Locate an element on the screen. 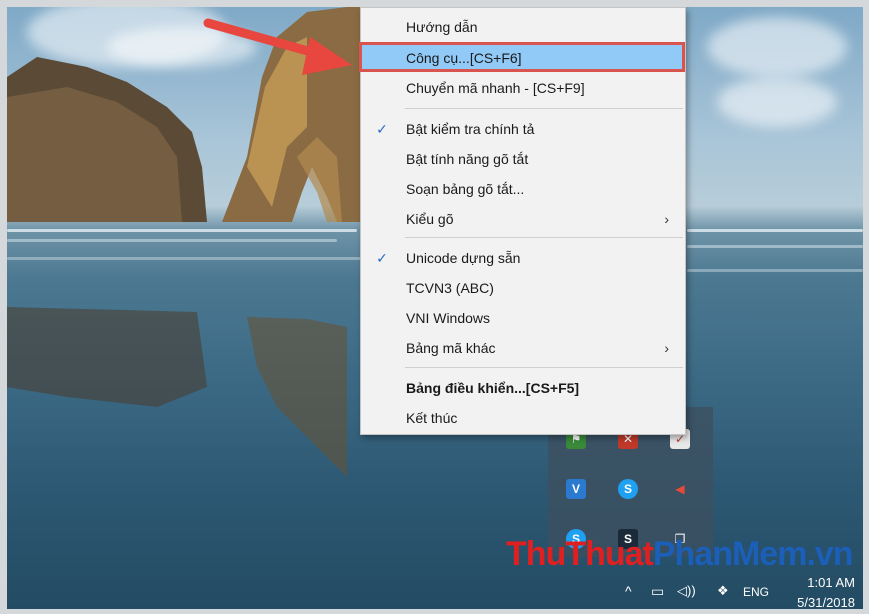 The image size is (869, 614). dropbox-icon: ❖ is located at coordinates (723, 591).